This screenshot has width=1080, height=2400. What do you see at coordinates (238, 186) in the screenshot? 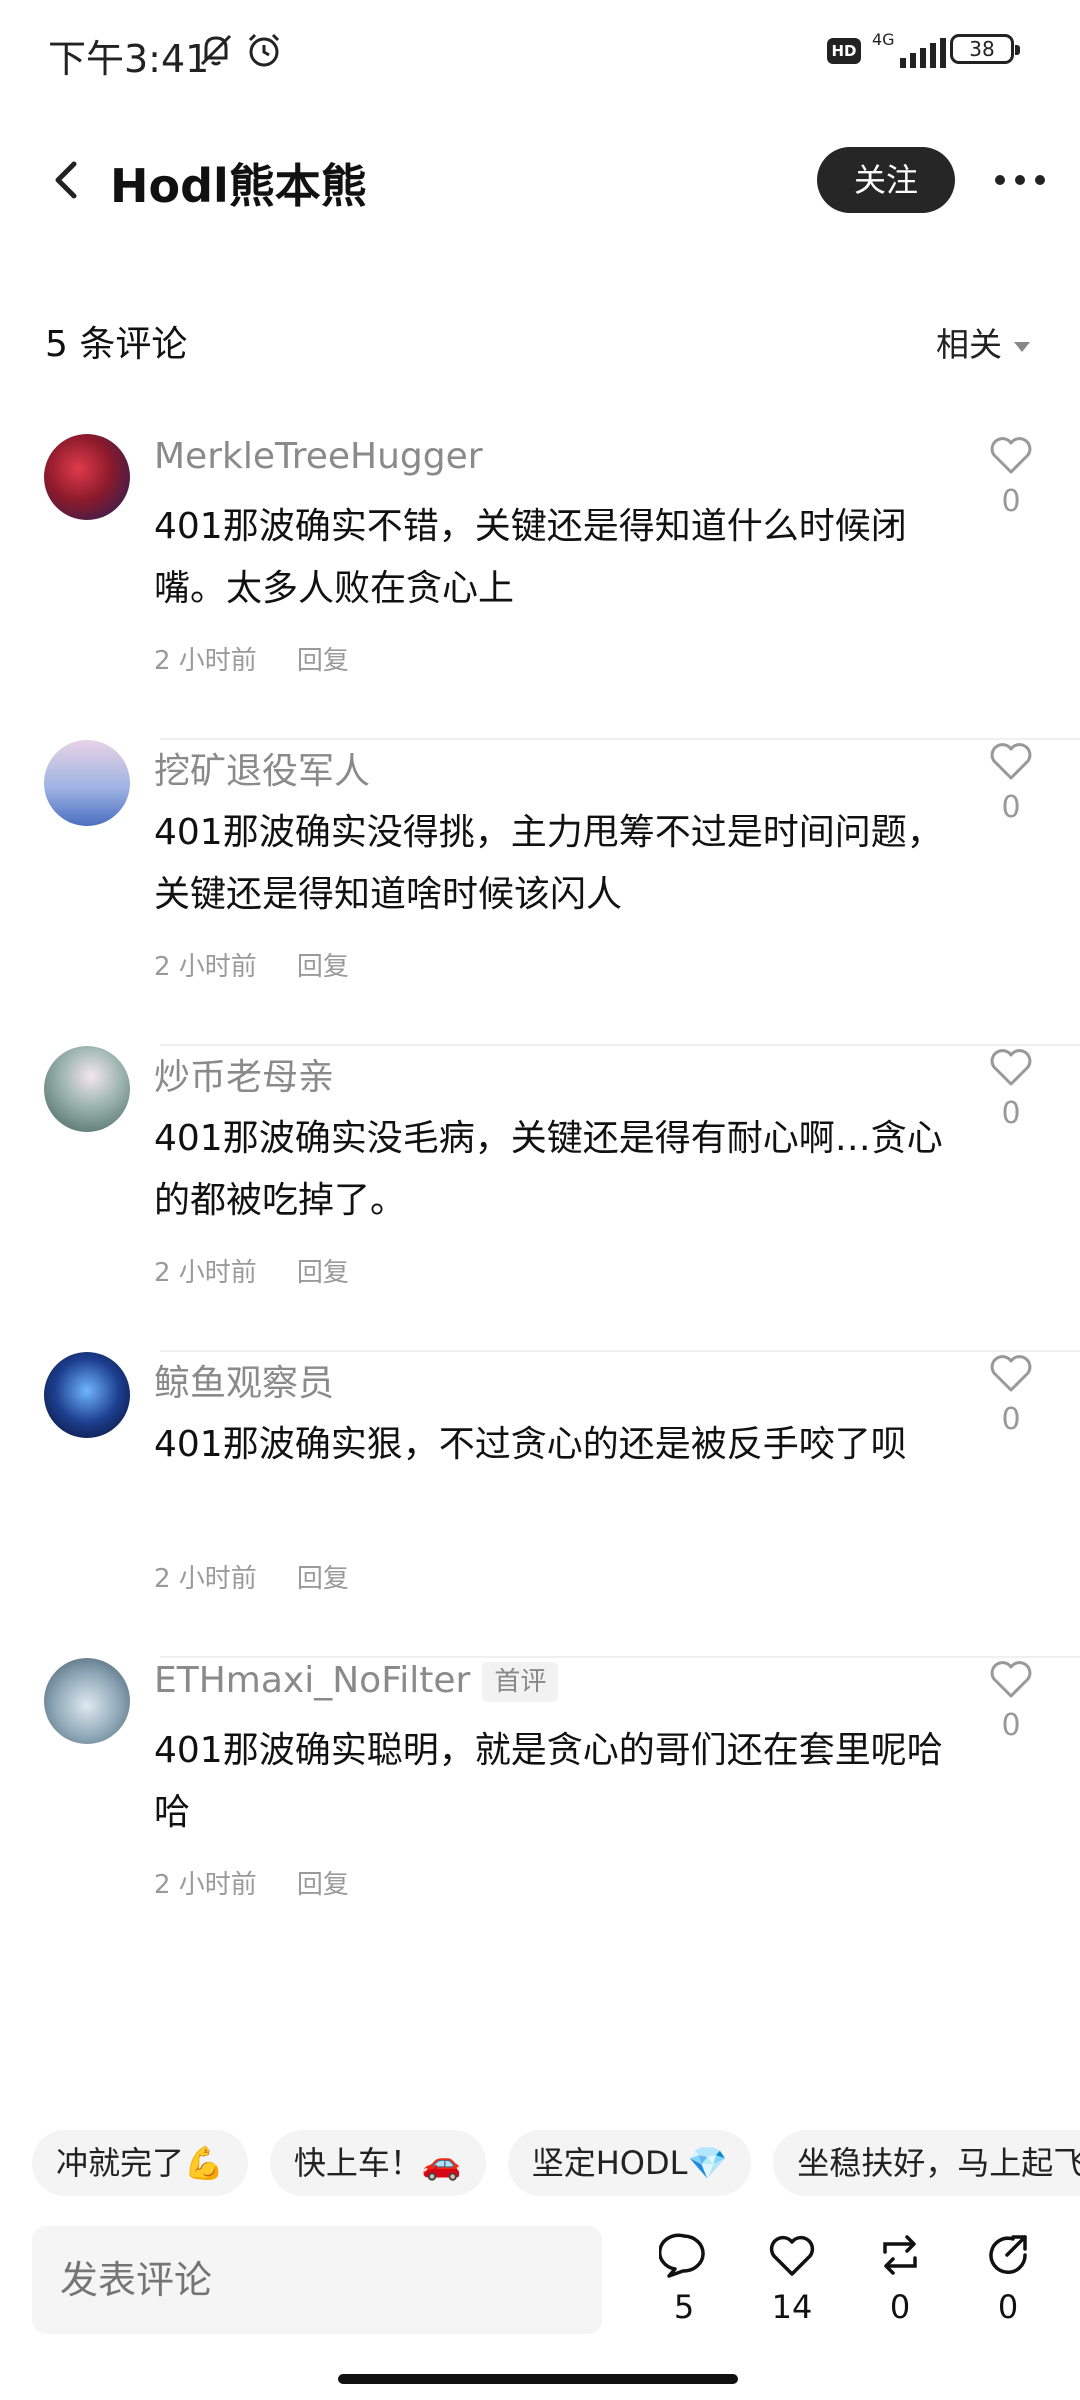
I see `page-title: Hodl熊本熊` at bounding box center [238, 186].